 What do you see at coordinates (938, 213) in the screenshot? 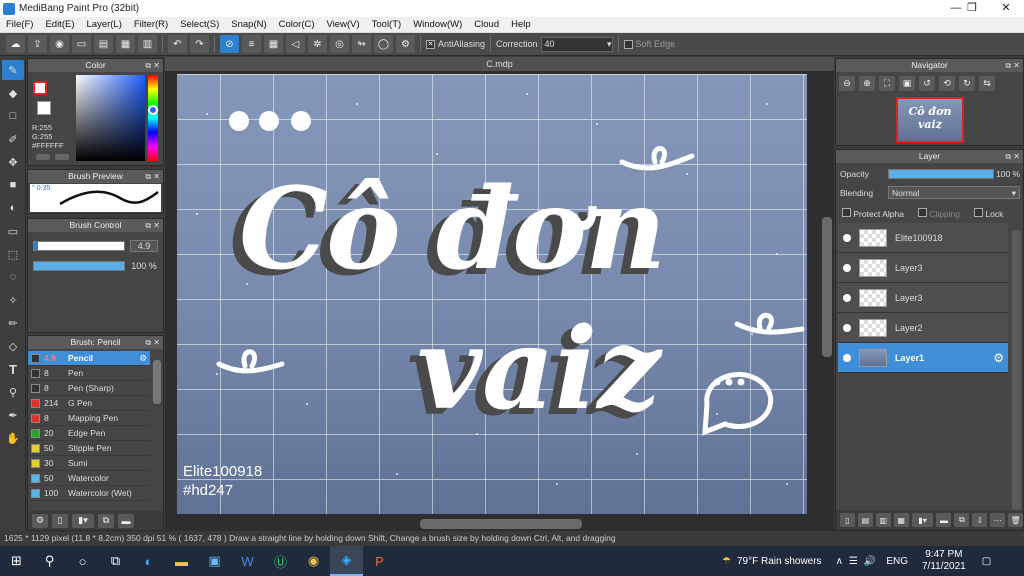
I see `clipping-option: Clipping` at bounding box center [938, 213].